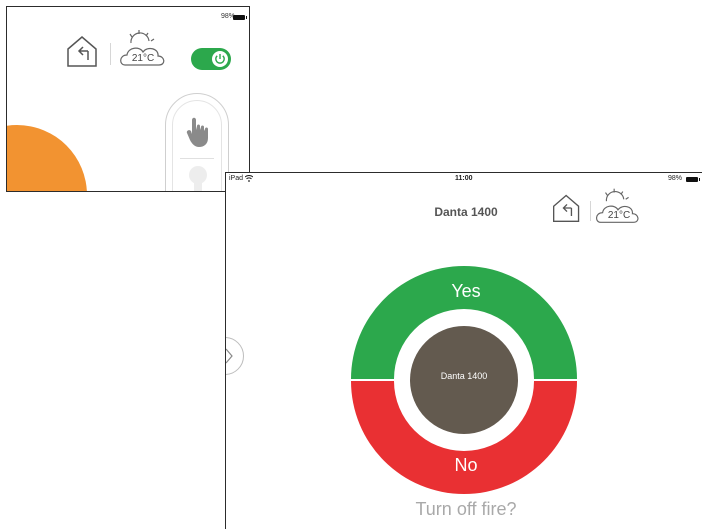 The image size is (702, 529). I want to click on toggle-knob, so click(220, 59).